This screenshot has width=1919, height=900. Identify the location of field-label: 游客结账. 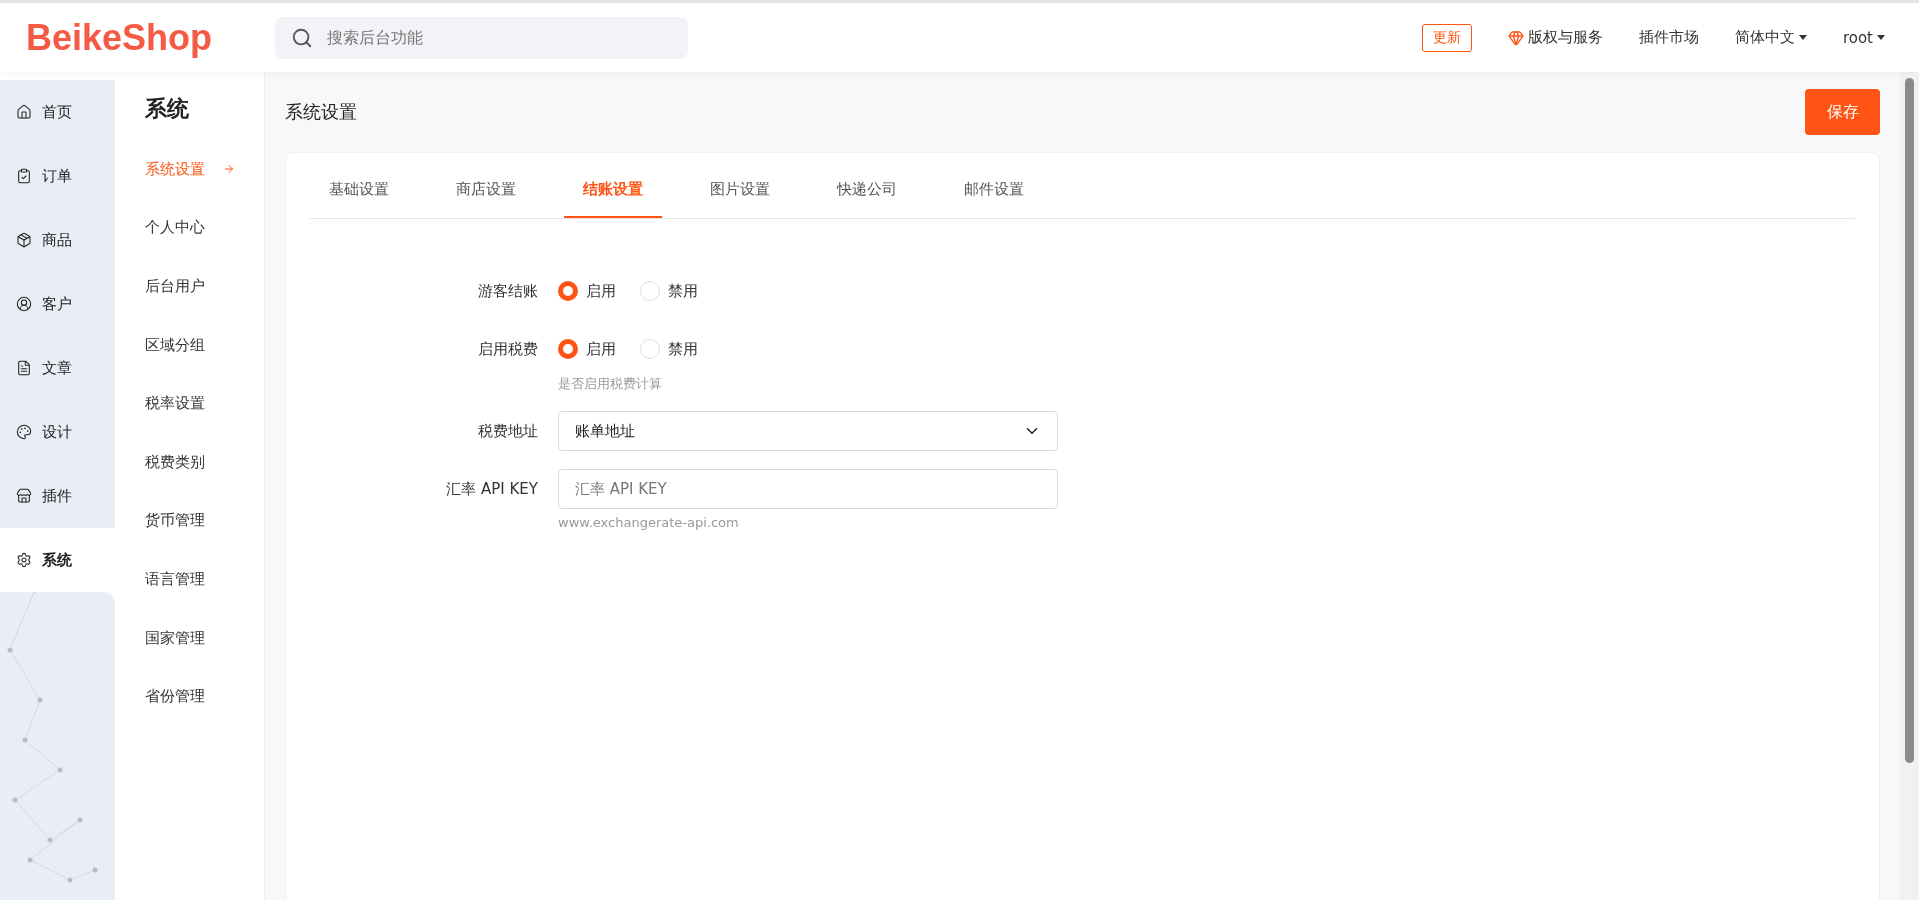
(507, 291).